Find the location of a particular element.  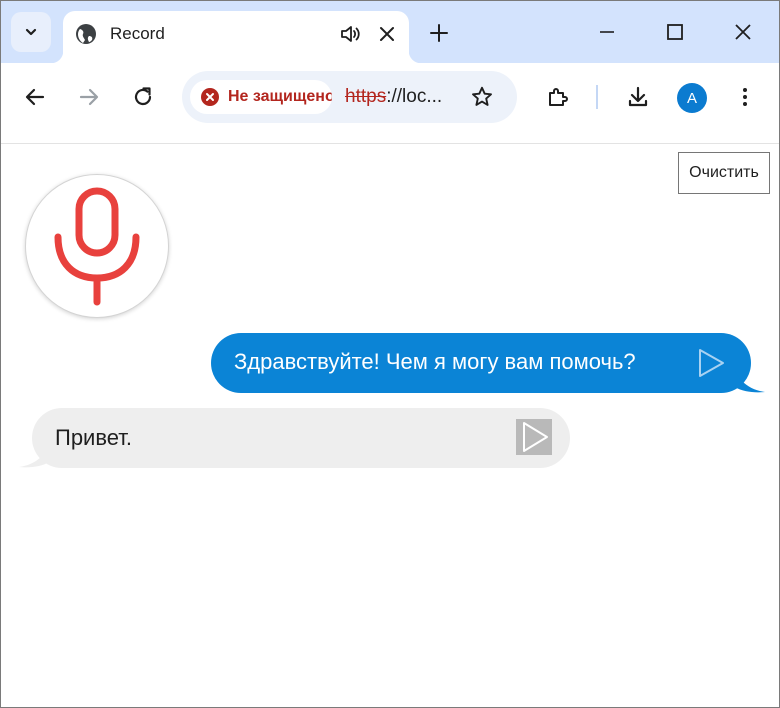

globe-icon is located at coordinates (86, 34).